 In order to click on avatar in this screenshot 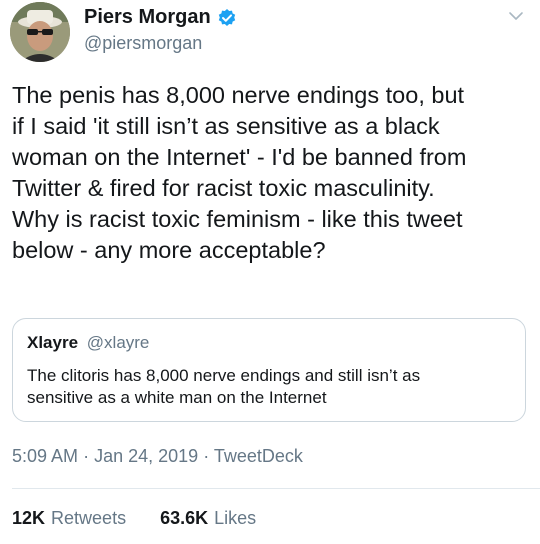, I will do `click(40, 32)`.